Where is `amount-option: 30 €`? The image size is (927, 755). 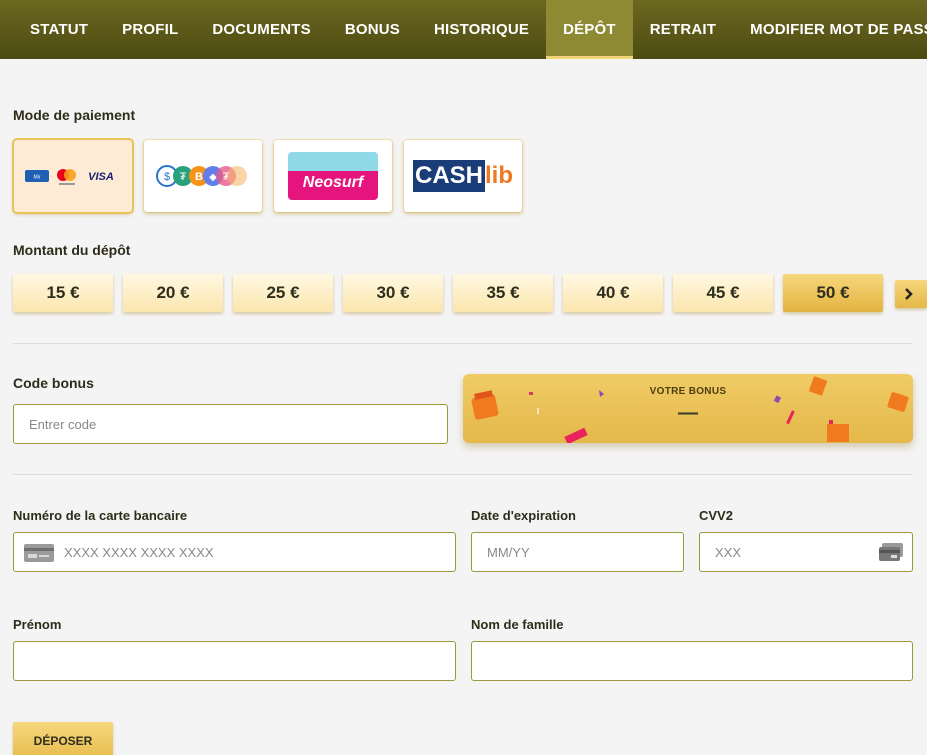
amount-option: 30 € is located at coordinates (393, 293).